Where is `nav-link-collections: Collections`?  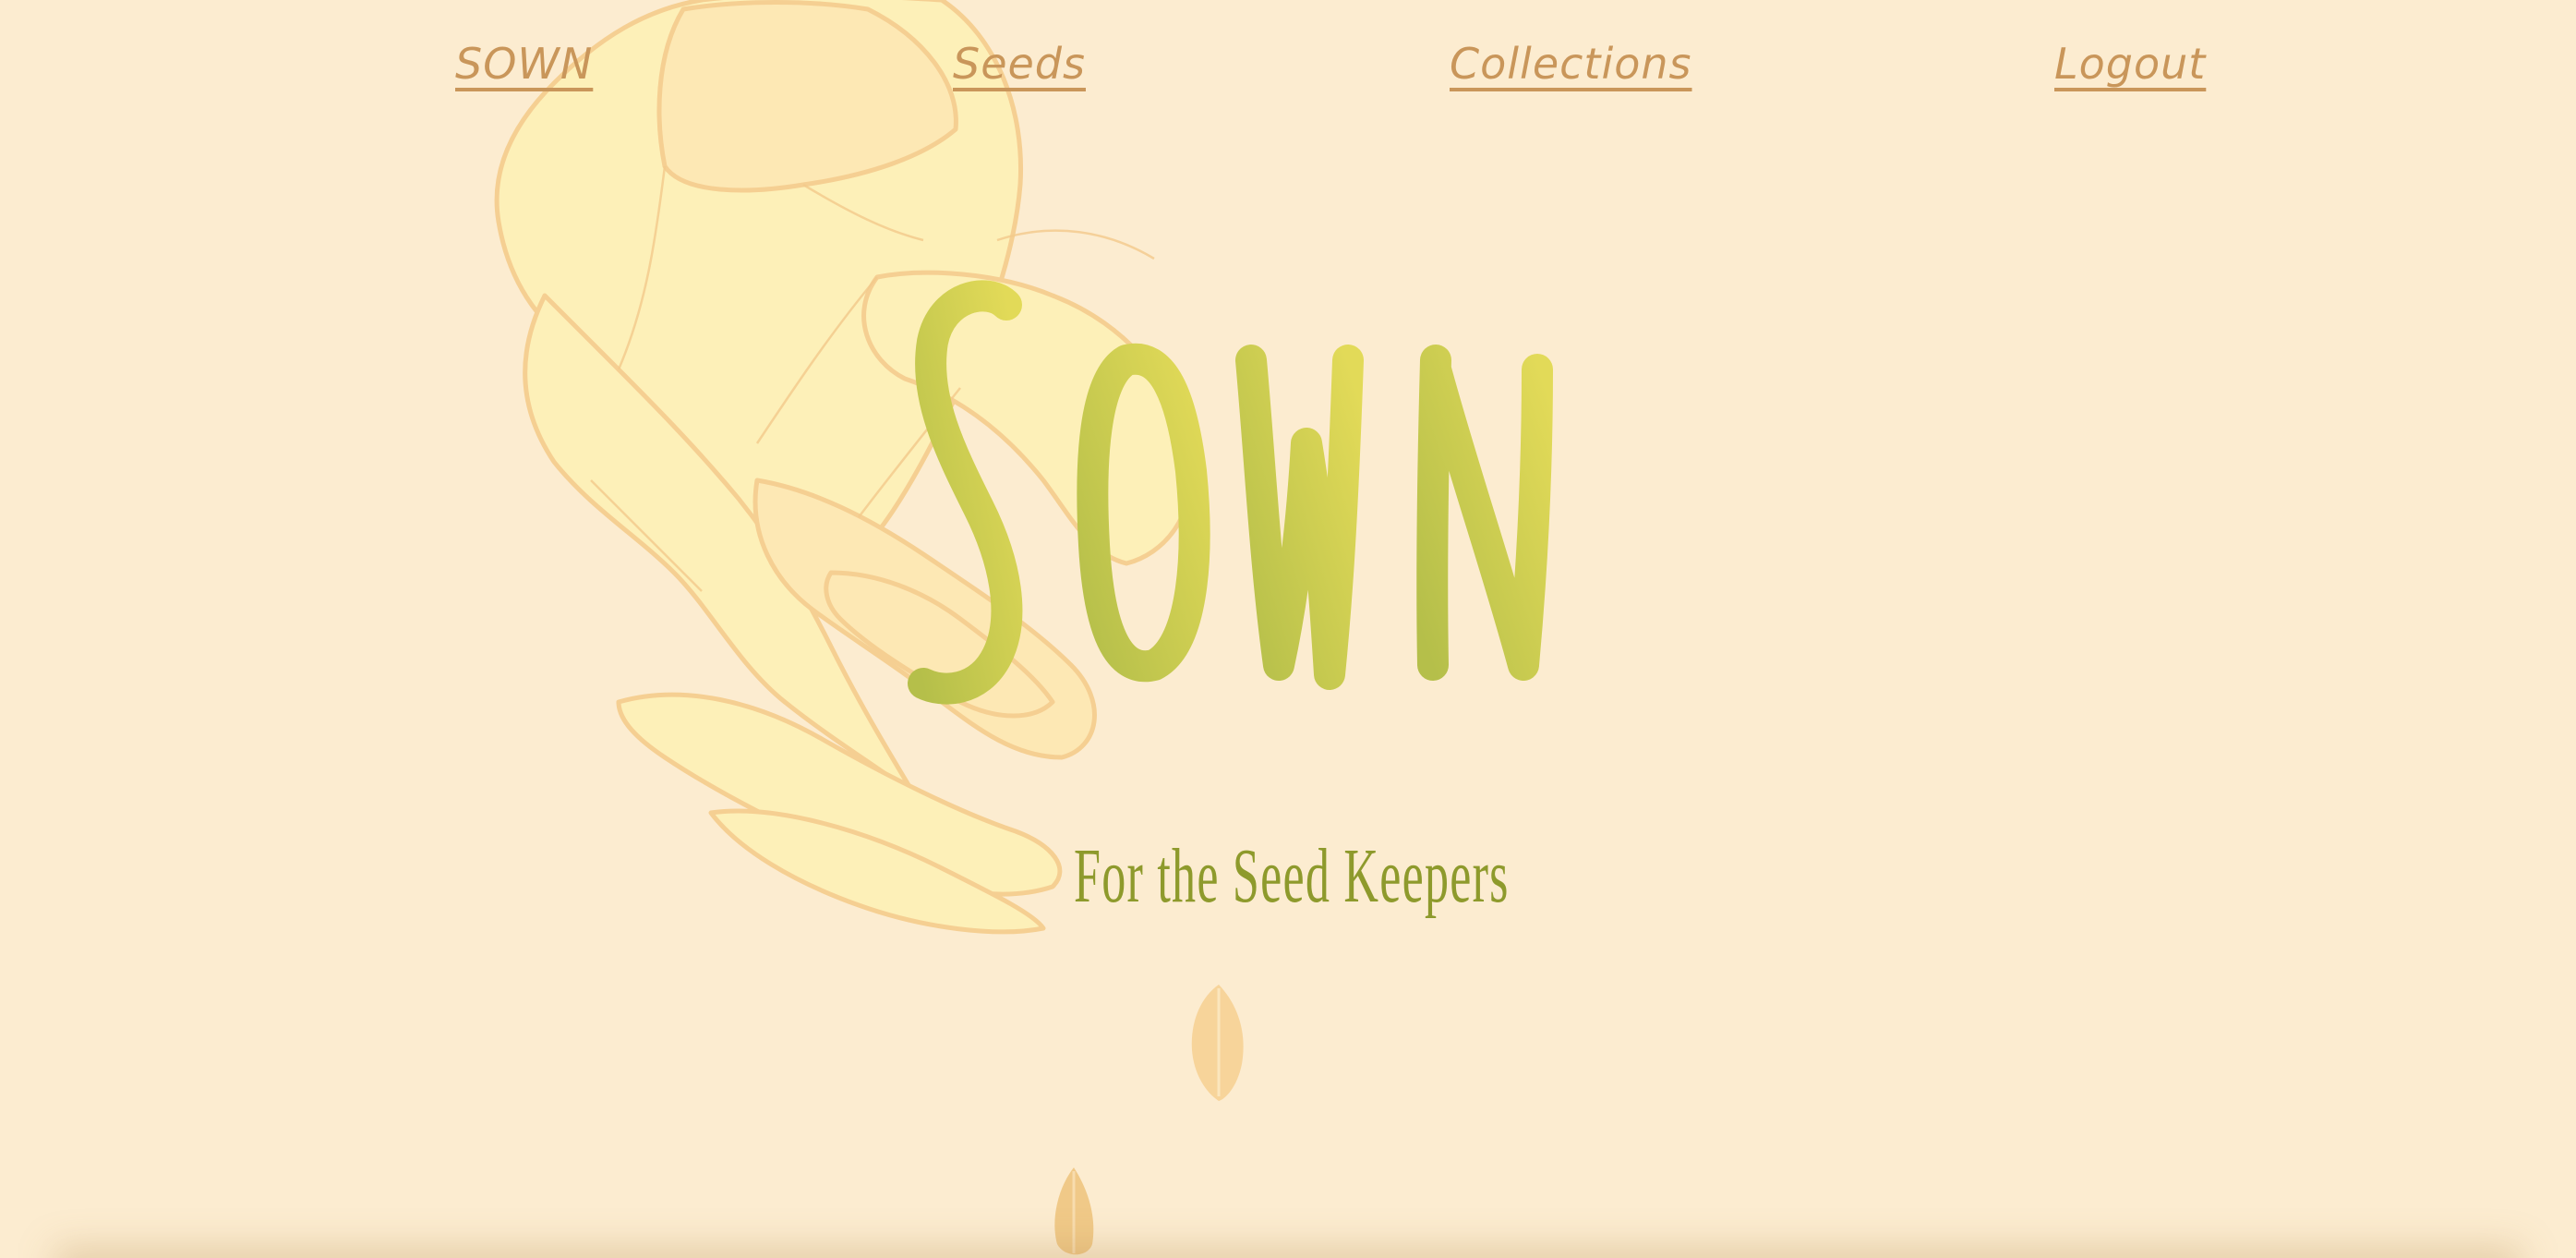
nav-link-collections: Collections is located at coordinates (1571, 64).